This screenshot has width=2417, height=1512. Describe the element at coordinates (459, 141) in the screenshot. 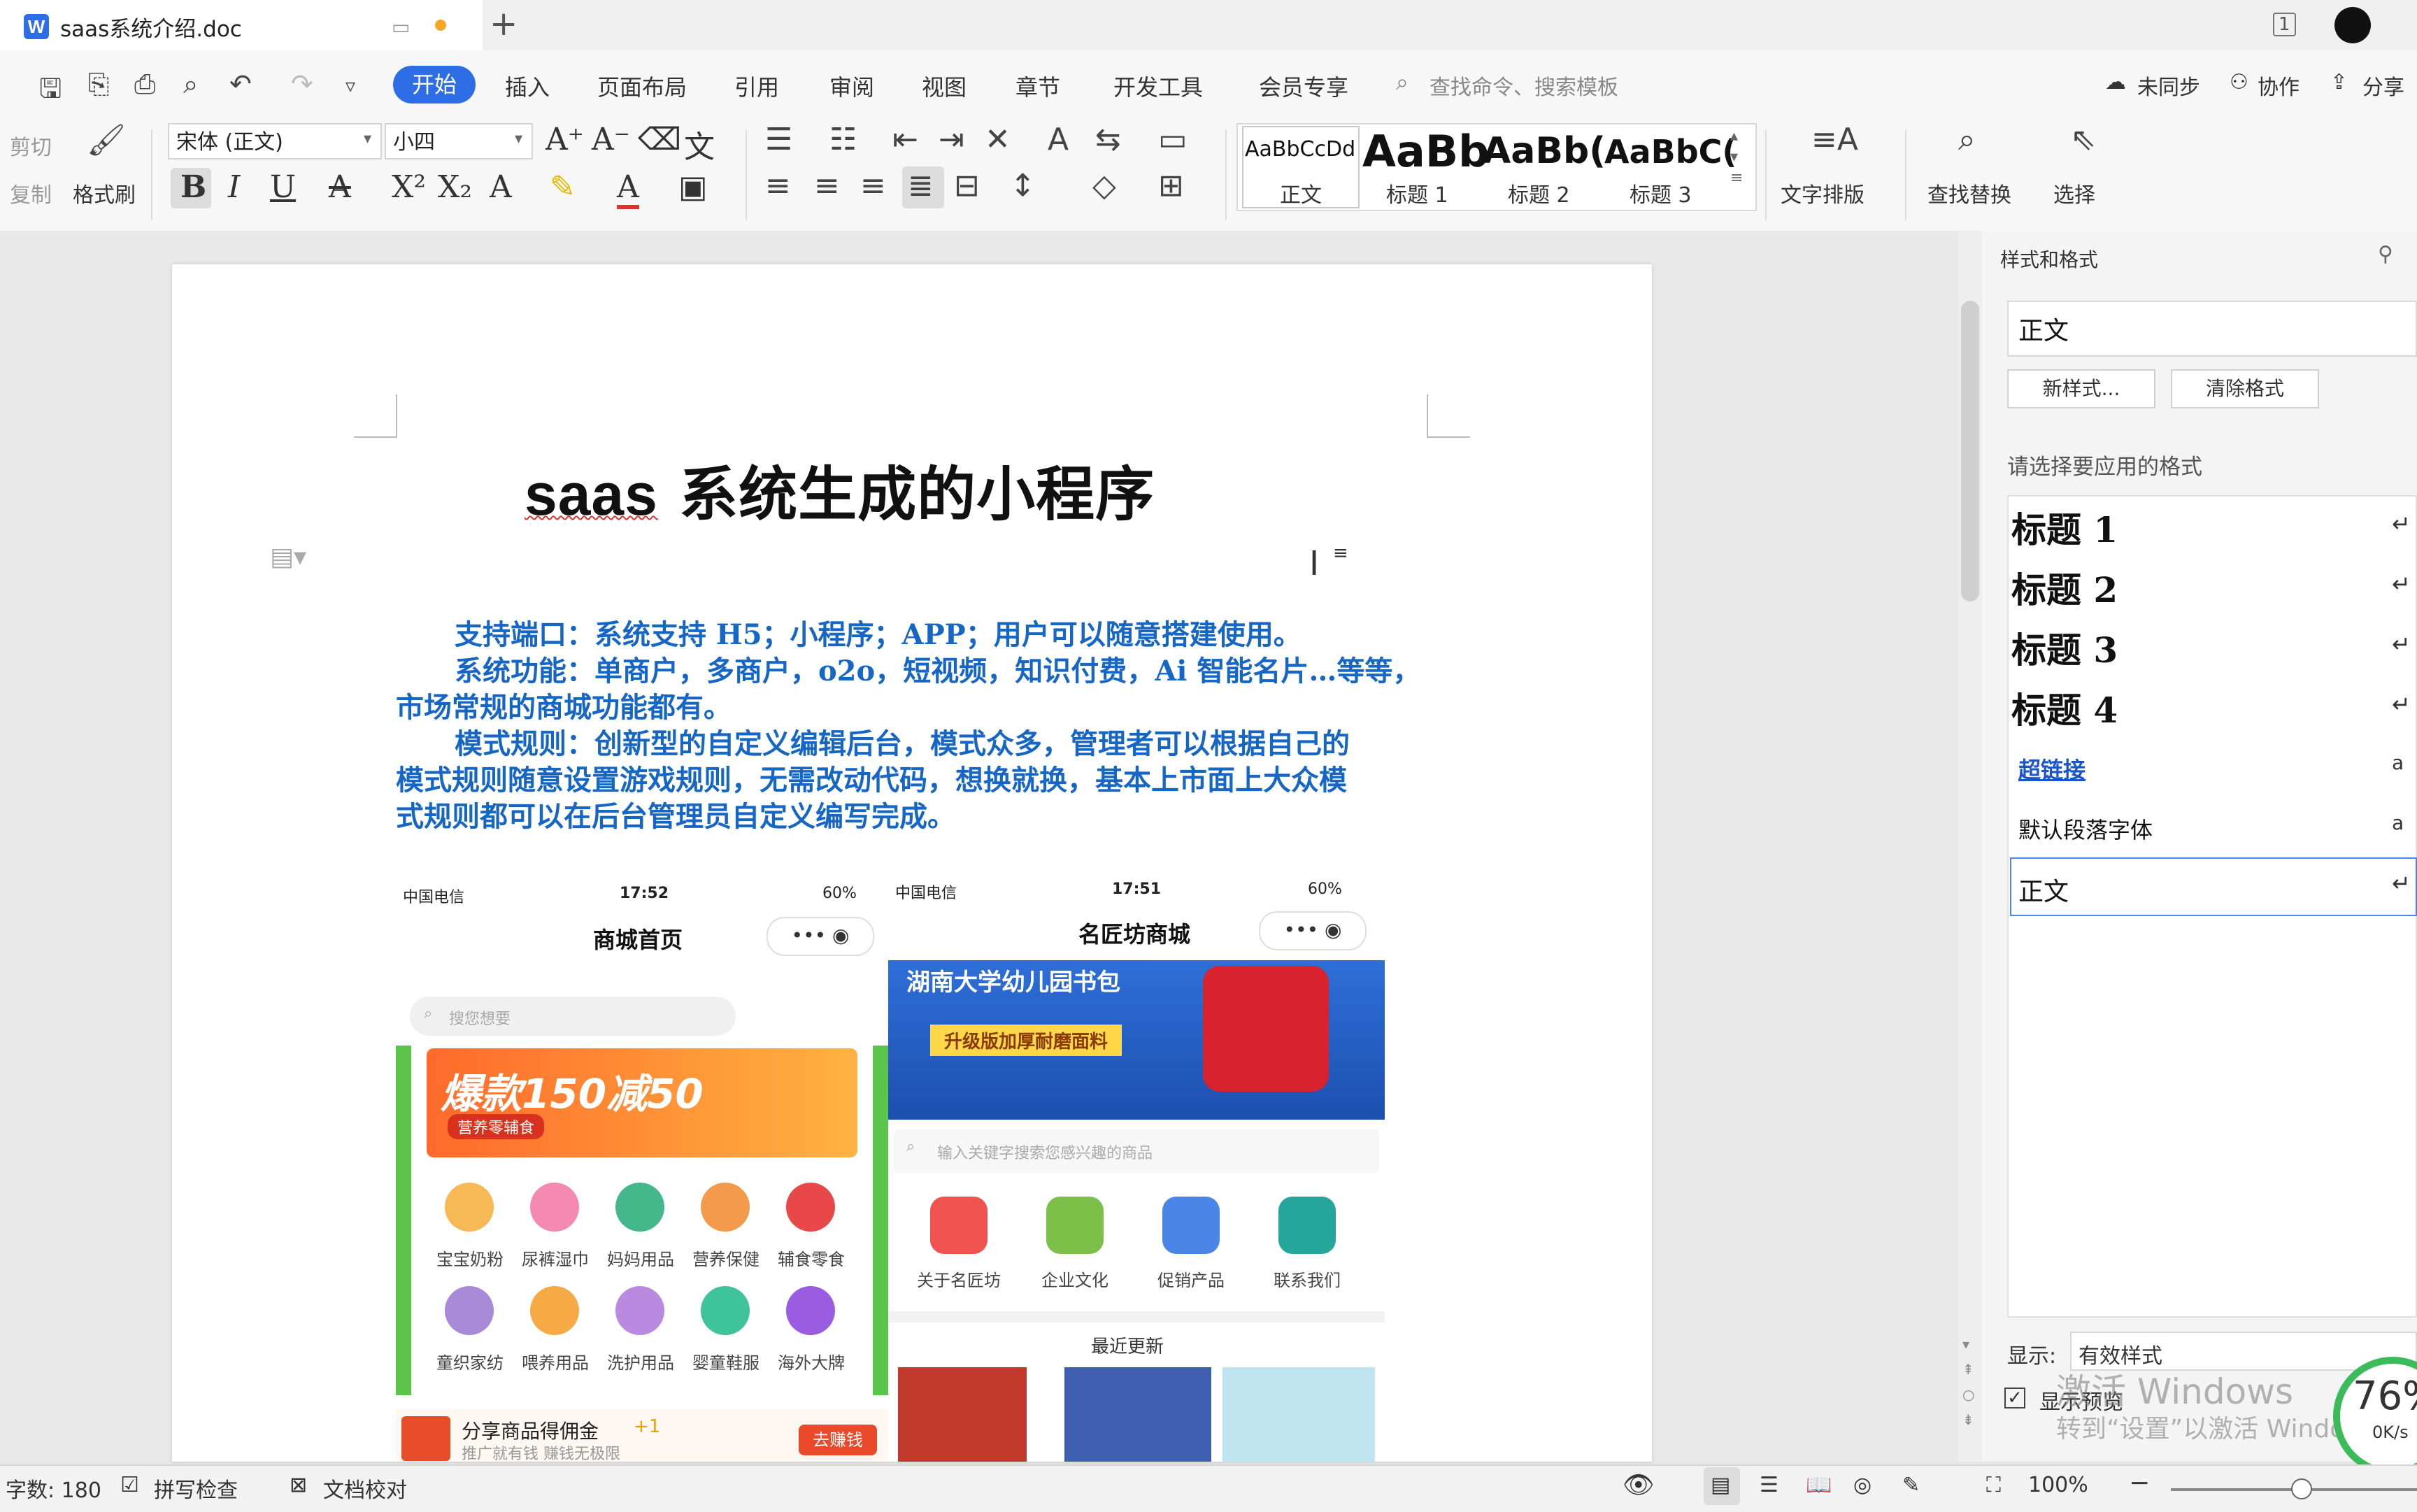

I see `font-size-select: 小四` at that location.